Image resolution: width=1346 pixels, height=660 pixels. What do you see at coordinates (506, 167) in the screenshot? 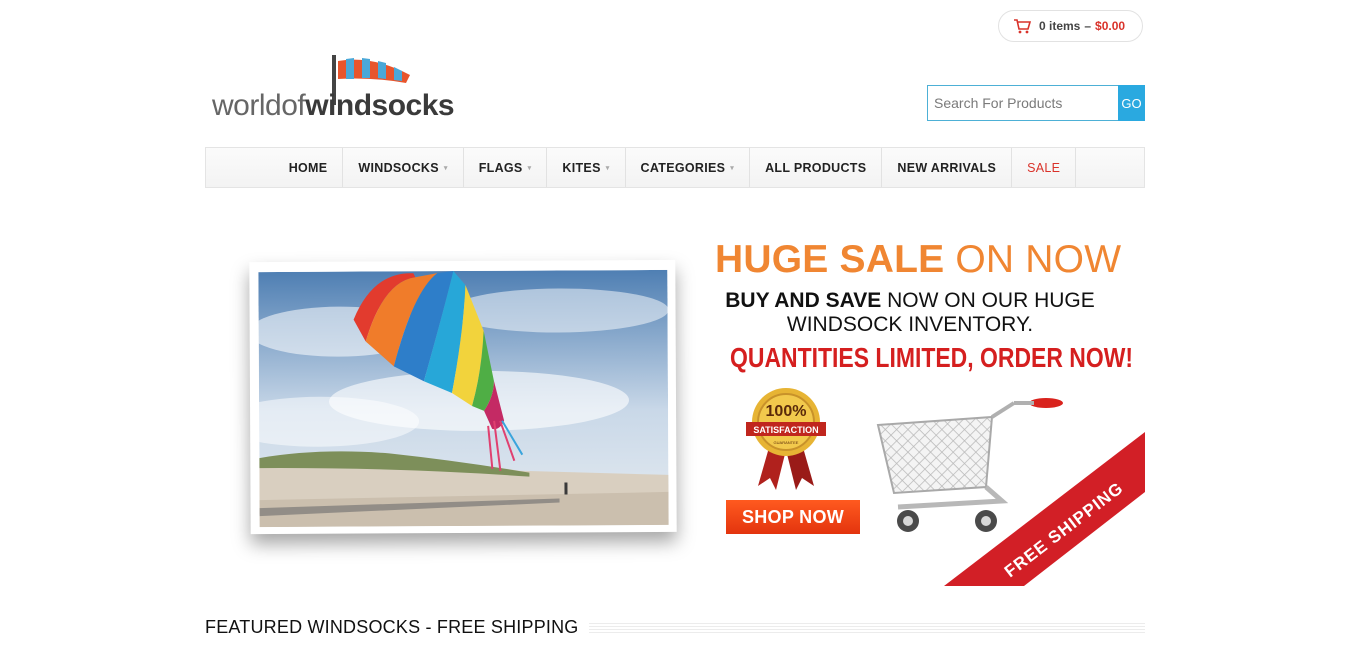
I see `nav-item-flags: FLAGS ▾` at bounding box center [506, 167].